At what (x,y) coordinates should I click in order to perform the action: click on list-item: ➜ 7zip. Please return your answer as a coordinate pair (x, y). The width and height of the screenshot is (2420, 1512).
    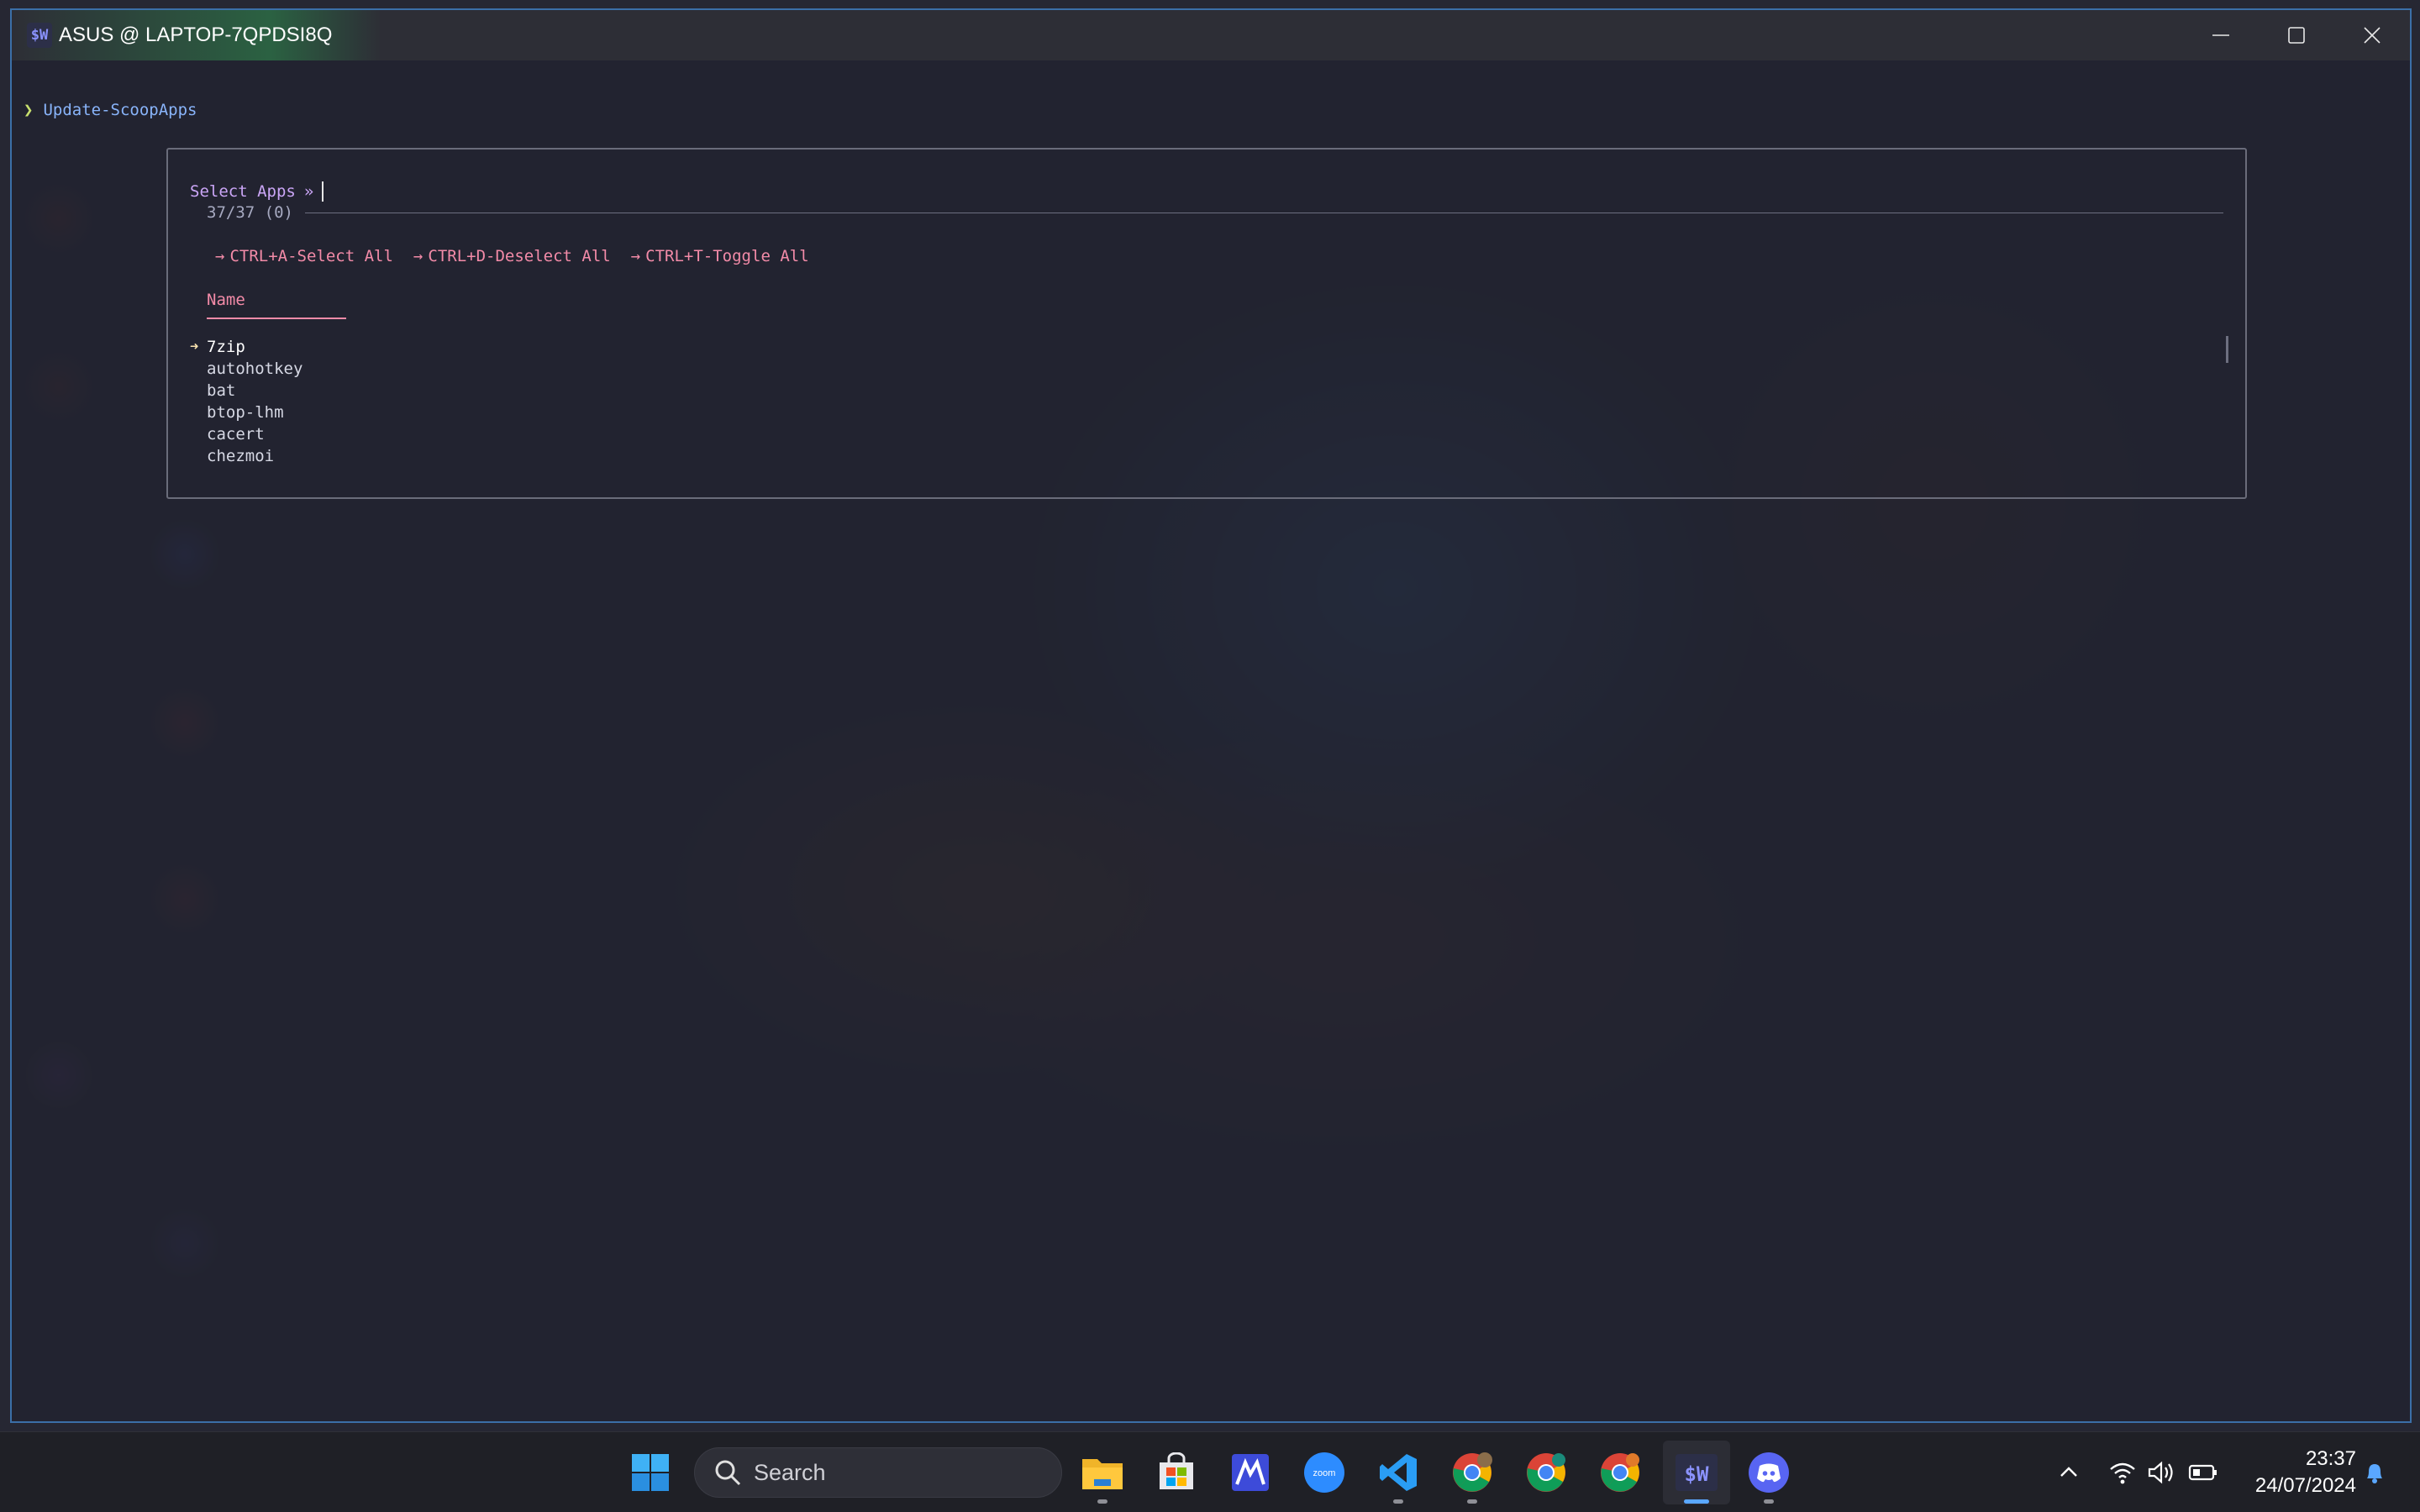
    Looking at the image, I should click on (246, 347).